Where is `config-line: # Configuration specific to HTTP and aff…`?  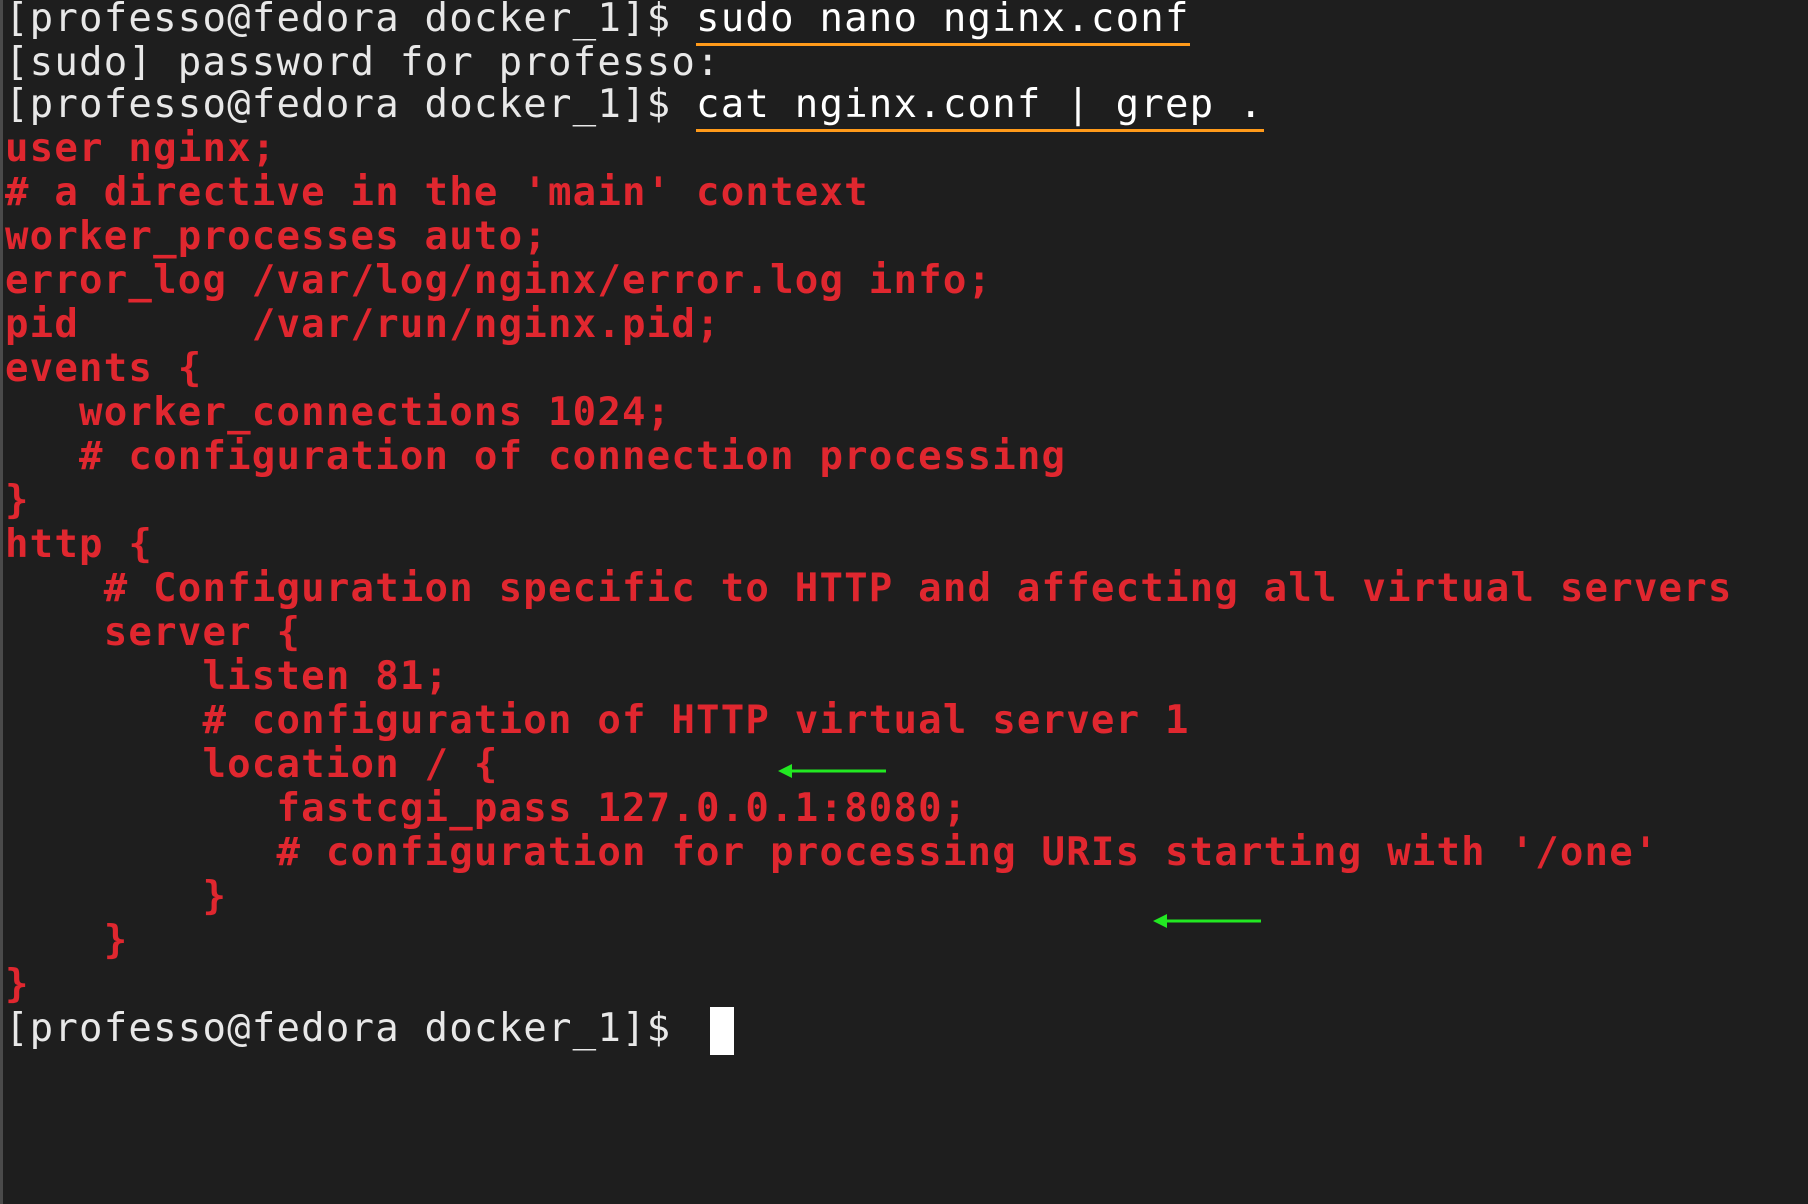 config-line: # Configuration specific to HTTP and aff… is located at coordinates (869, 588).